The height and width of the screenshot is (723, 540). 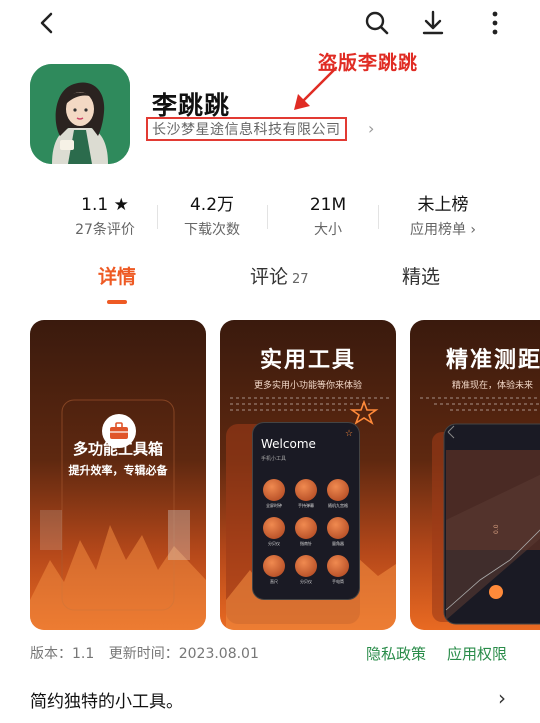 I want to click on tab-details: 详情, so click(x=117, y=275).